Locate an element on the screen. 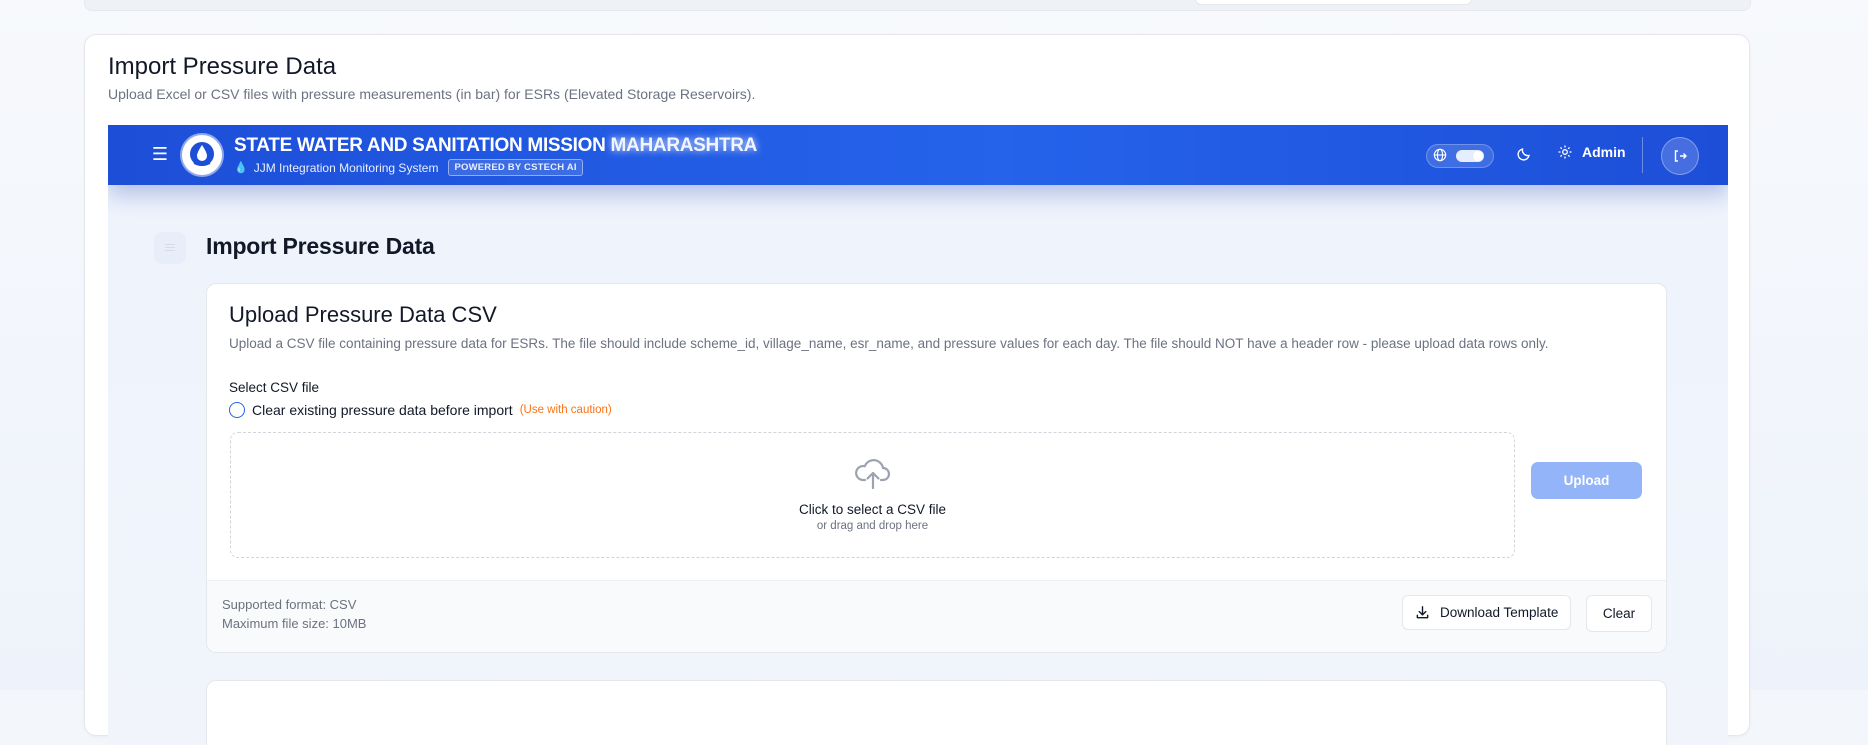 Image resolution: width=1868 pixels, height=745 pixels. max-file-size-text: Maximum file size: 10MB is located at coordinates (294, 623).